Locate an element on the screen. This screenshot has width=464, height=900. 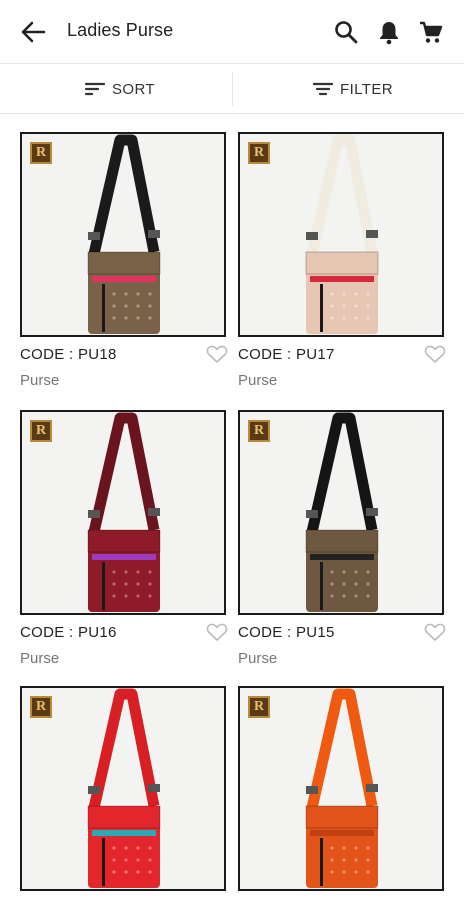
sort-label: SORT is located at coordinates (133, 89).